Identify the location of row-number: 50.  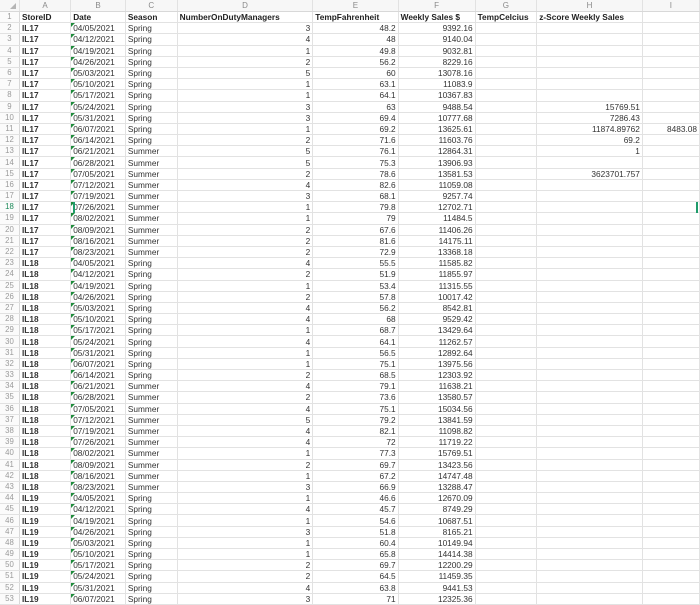
(10, 565).